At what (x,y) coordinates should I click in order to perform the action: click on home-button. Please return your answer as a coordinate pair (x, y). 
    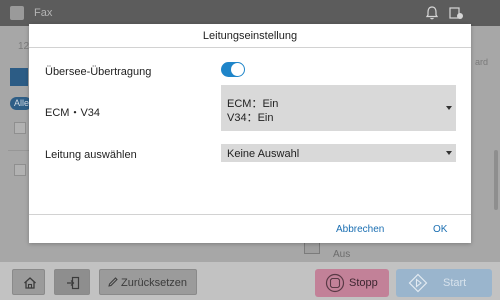
    Looking at the image, I should click on (28, 282).